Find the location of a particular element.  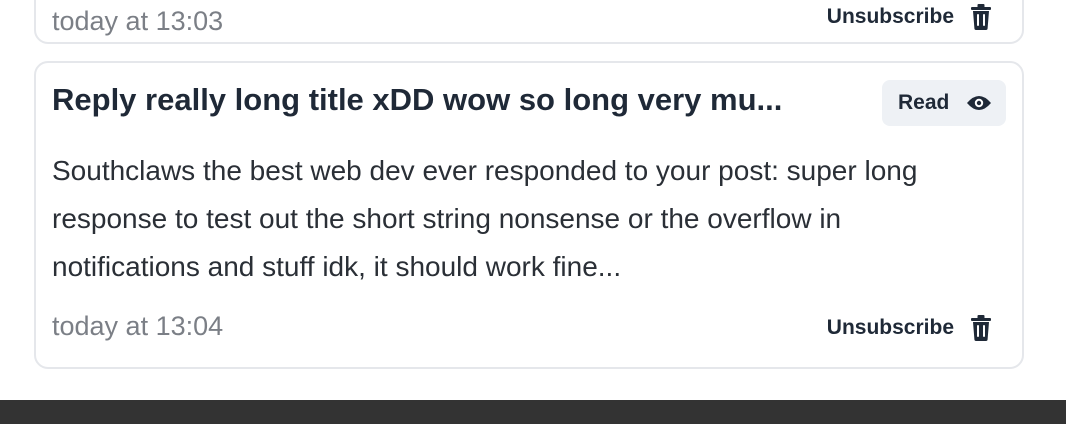

footer-bar is located at coordinates (533, 412).